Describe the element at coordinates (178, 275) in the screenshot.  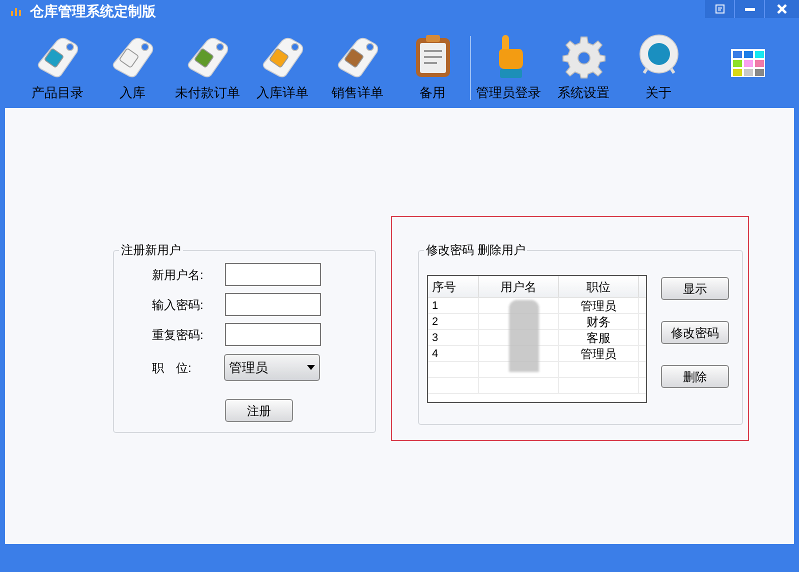
I see `field-label: 新用户名:` at that location.